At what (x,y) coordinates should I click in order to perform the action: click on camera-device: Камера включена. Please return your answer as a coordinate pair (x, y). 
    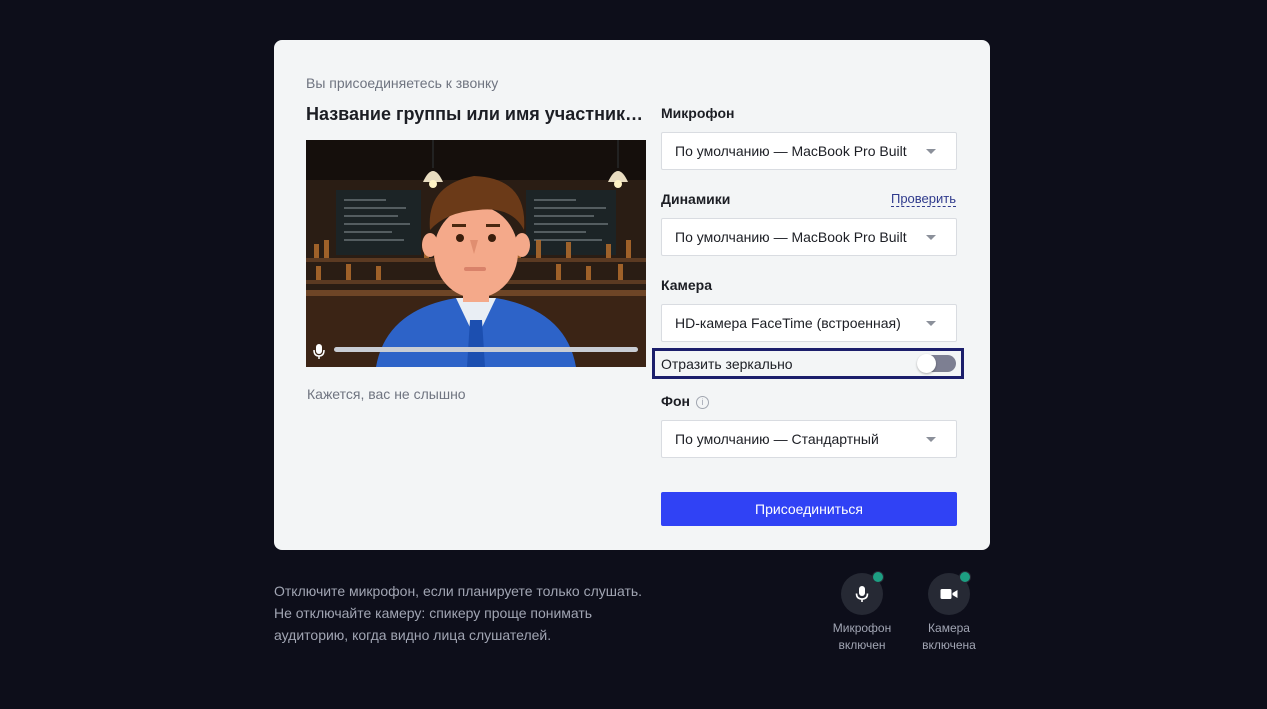
    Looking at the image, I should click on (949, 612).